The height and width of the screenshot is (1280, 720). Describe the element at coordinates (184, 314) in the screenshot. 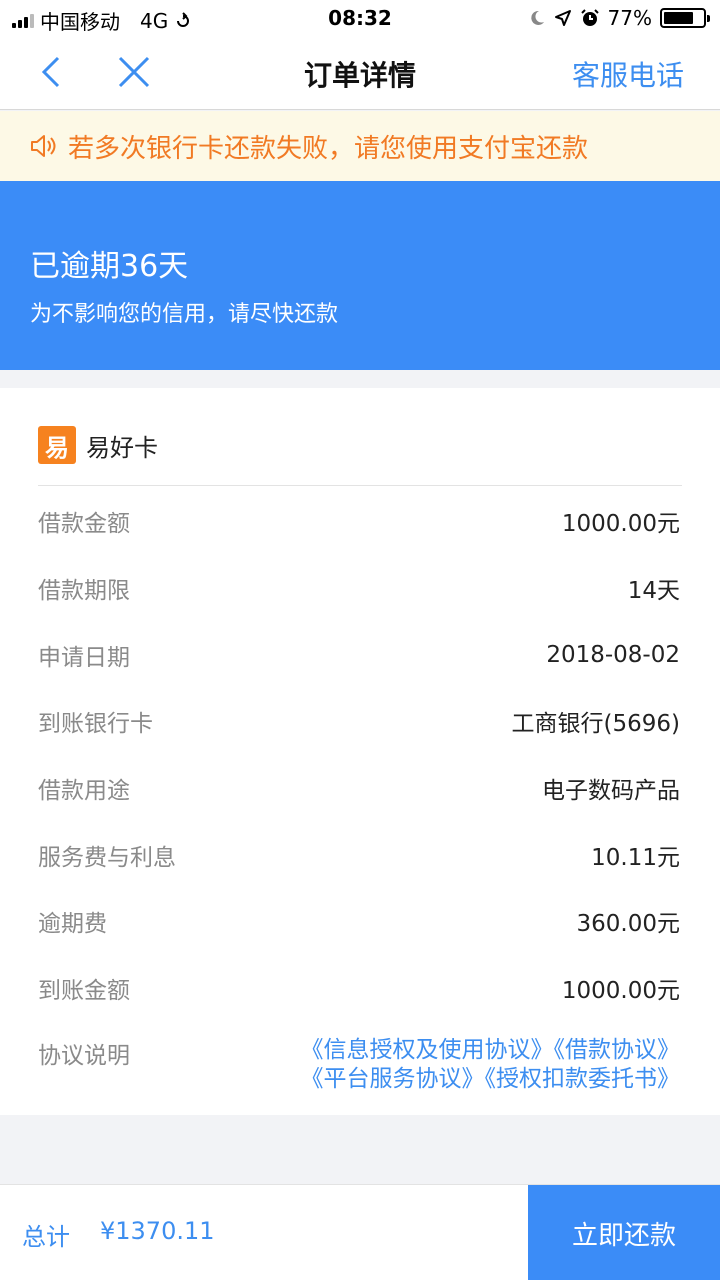

I see `overdue-subtitle: 为不影响您的信用，请尽快还款` at that location.